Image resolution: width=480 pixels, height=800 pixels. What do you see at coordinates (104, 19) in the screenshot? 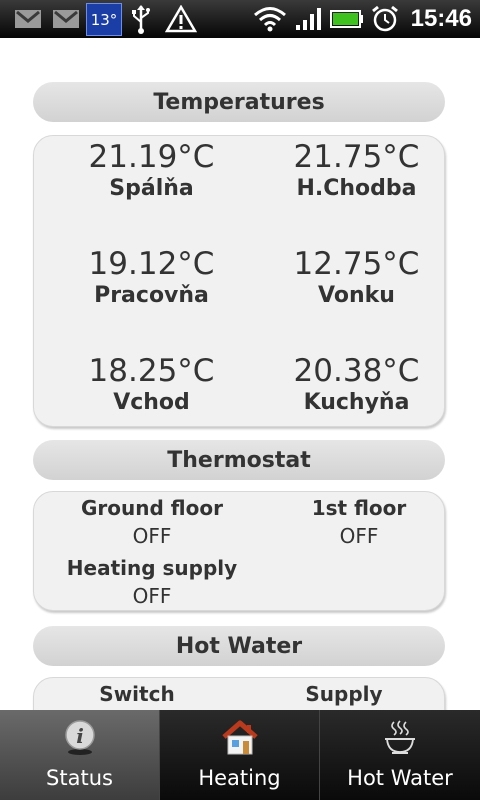
I see `temperature-badge: 13°` at bounding box center [104, 19].